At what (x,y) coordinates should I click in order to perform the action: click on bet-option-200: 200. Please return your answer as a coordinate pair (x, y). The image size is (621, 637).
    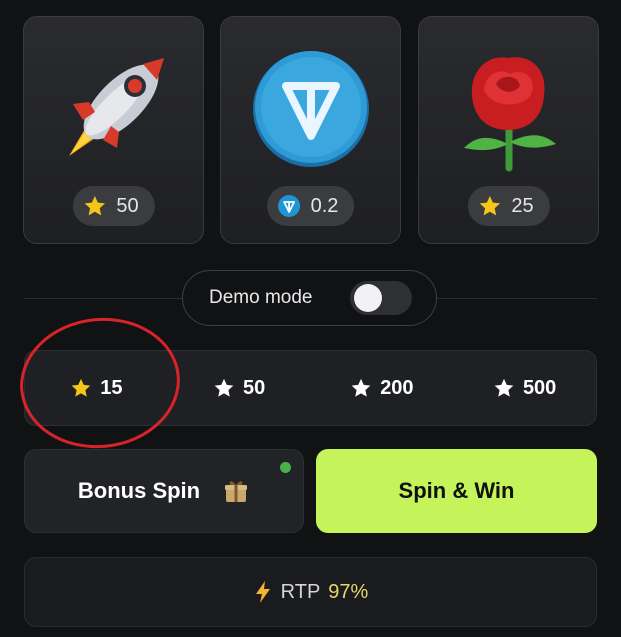
    Looking at the image, I should click on (382, 388).